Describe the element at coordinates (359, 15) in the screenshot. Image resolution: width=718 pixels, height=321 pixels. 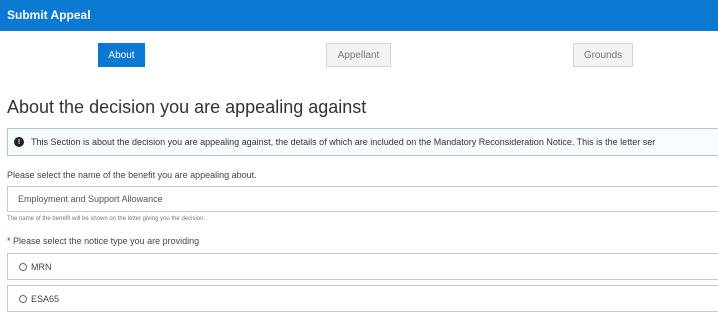
I see `app-header: Submit Appeal` at that location.